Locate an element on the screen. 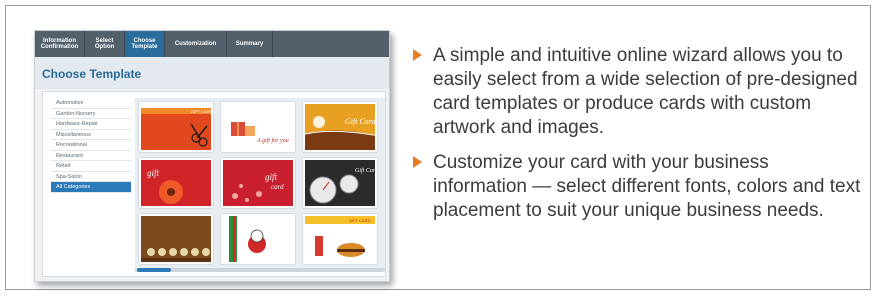 The width and height of the screenshot is (877, 296). chef-card-image is located at coordinates (258, 239).